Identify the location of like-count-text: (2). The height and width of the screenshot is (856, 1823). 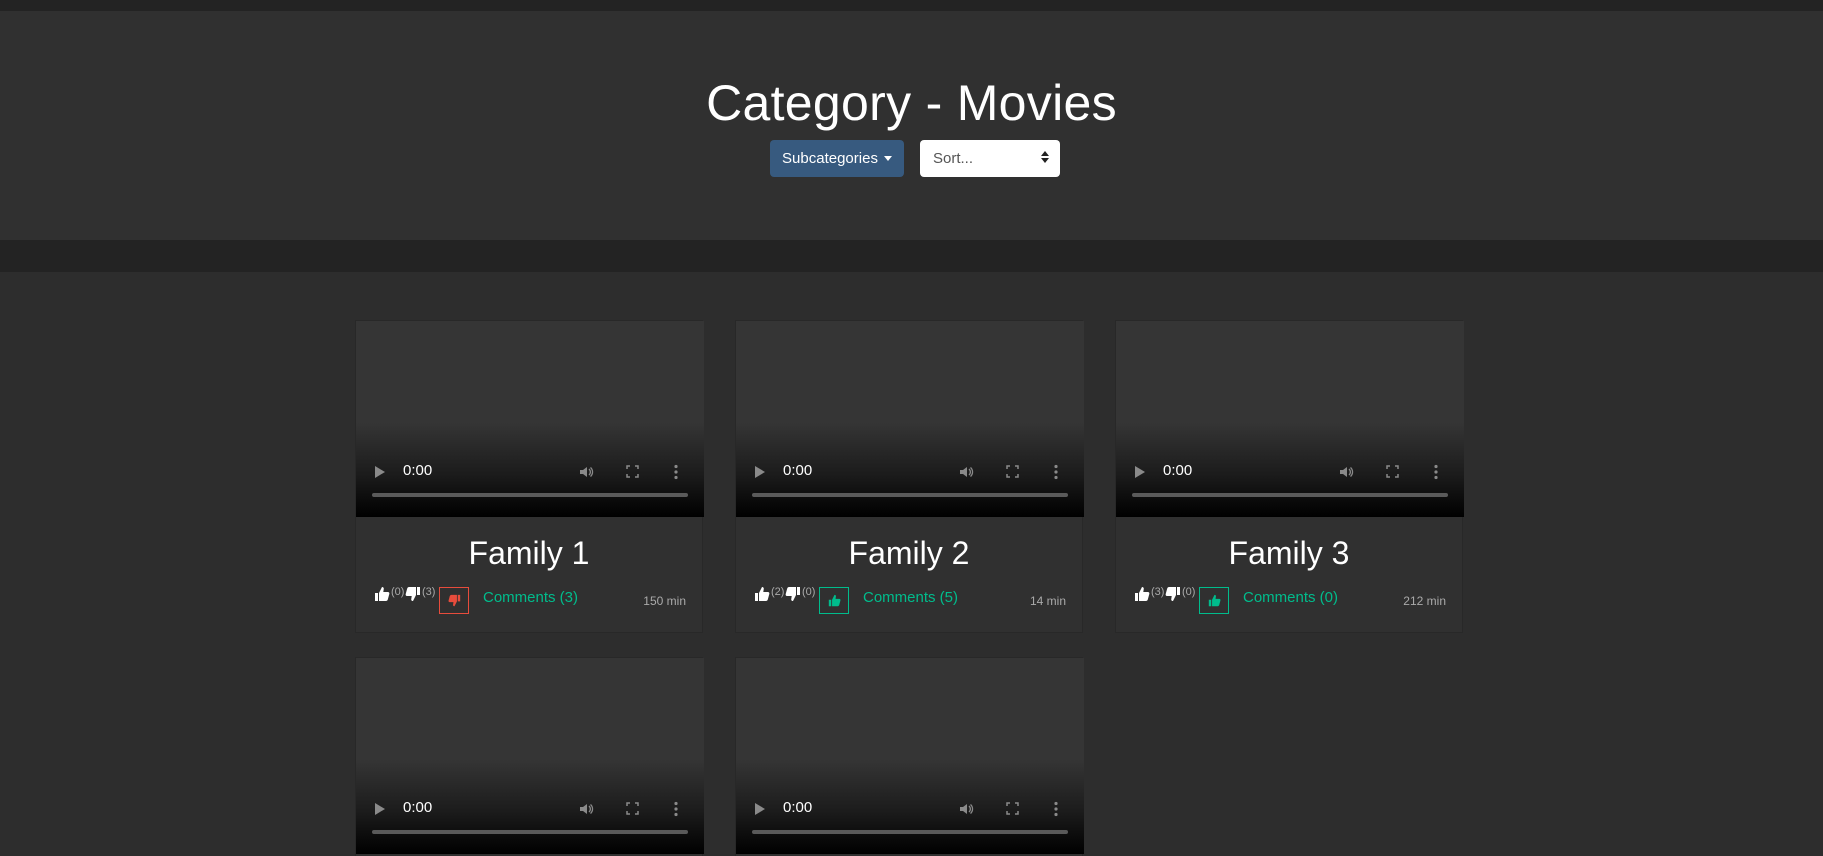
(778, 592).